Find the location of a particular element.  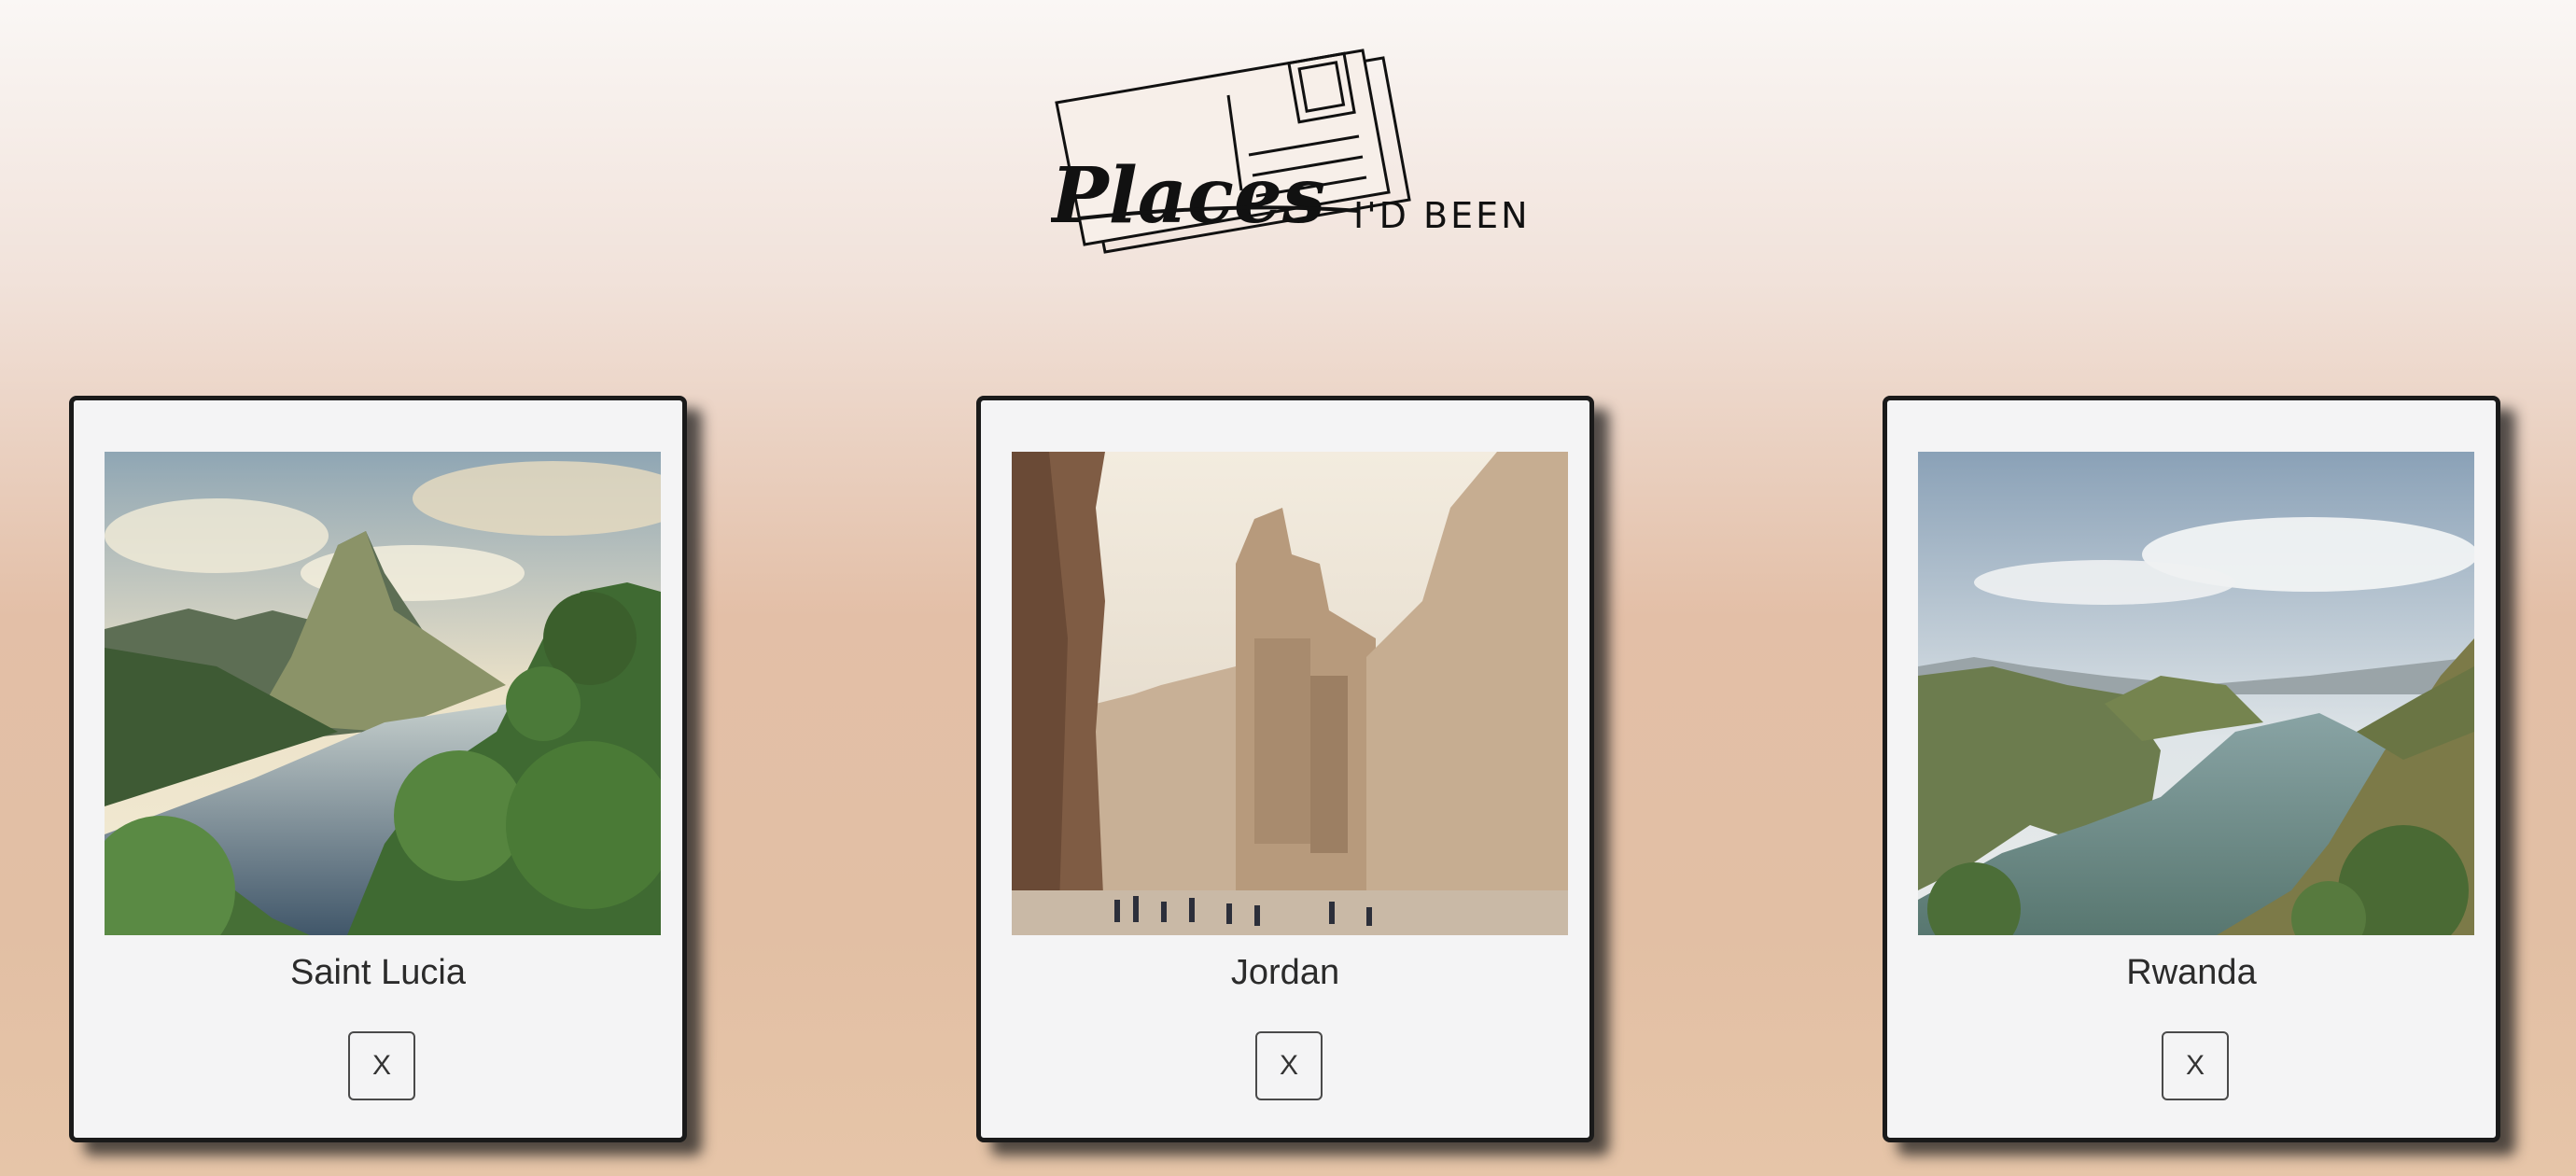

place-title: Saint Lucia is located at coordinates (377, 973).